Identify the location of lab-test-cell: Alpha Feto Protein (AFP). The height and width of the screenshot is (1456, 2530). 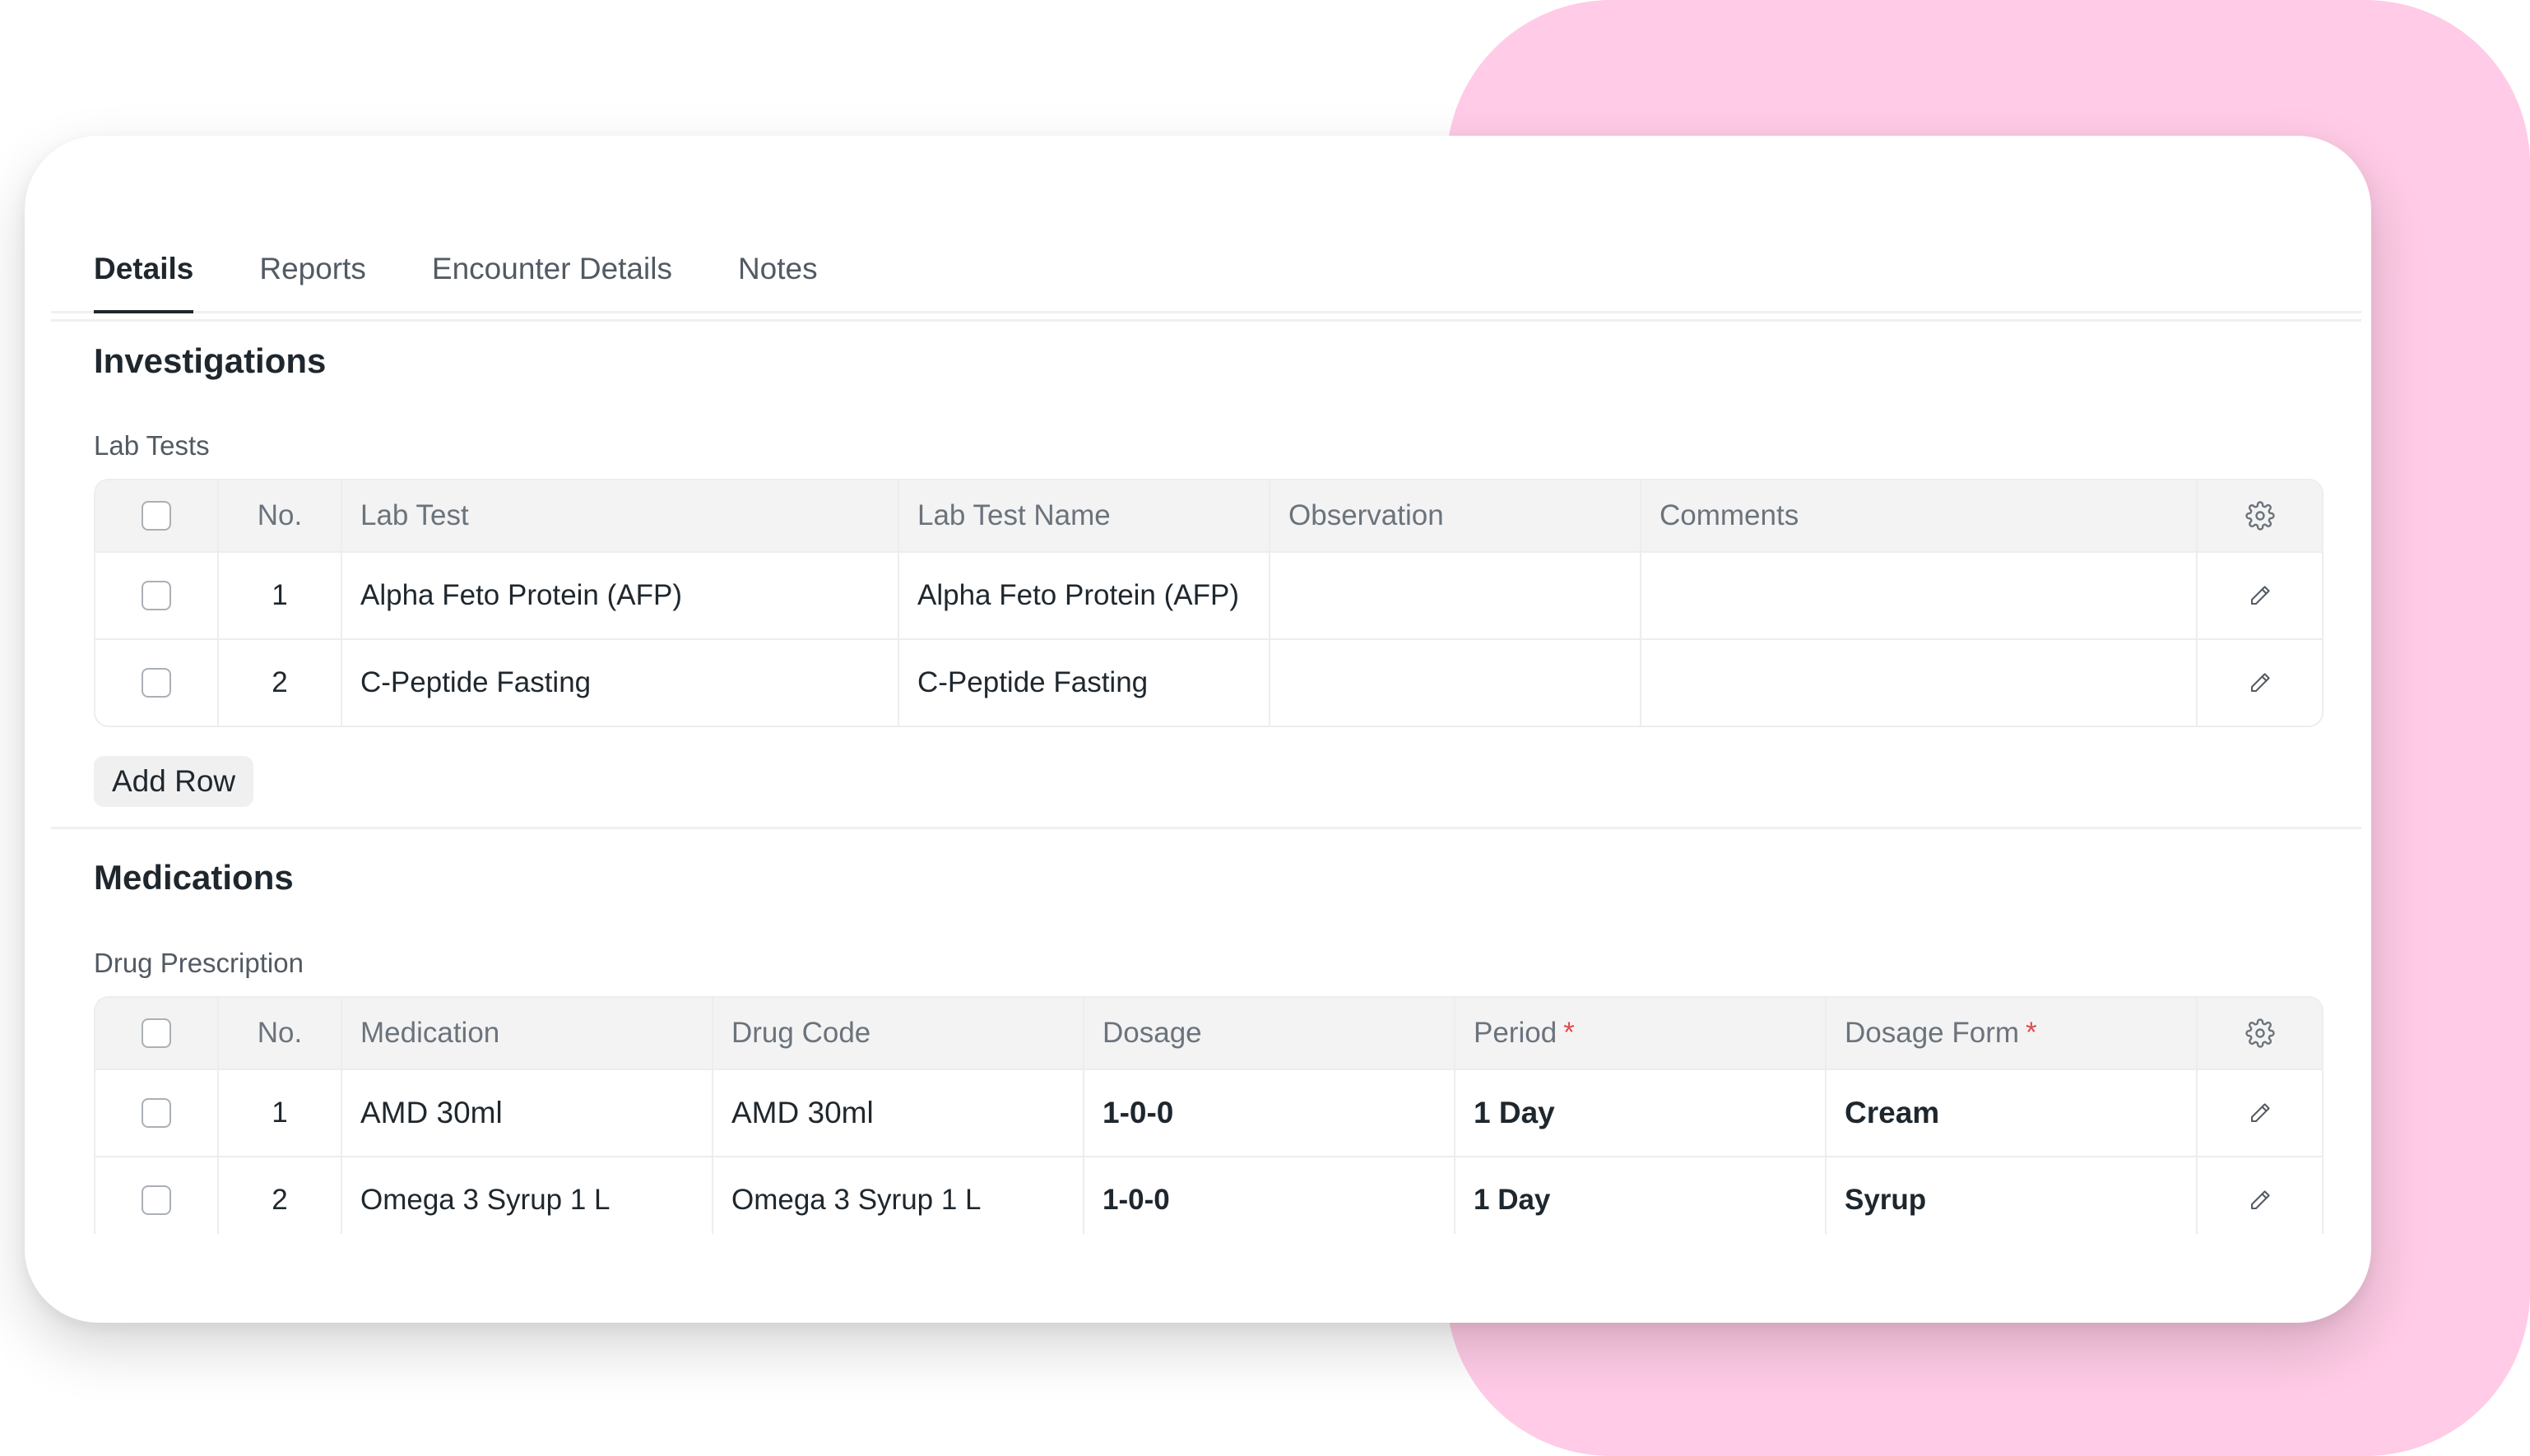
(620, 595).